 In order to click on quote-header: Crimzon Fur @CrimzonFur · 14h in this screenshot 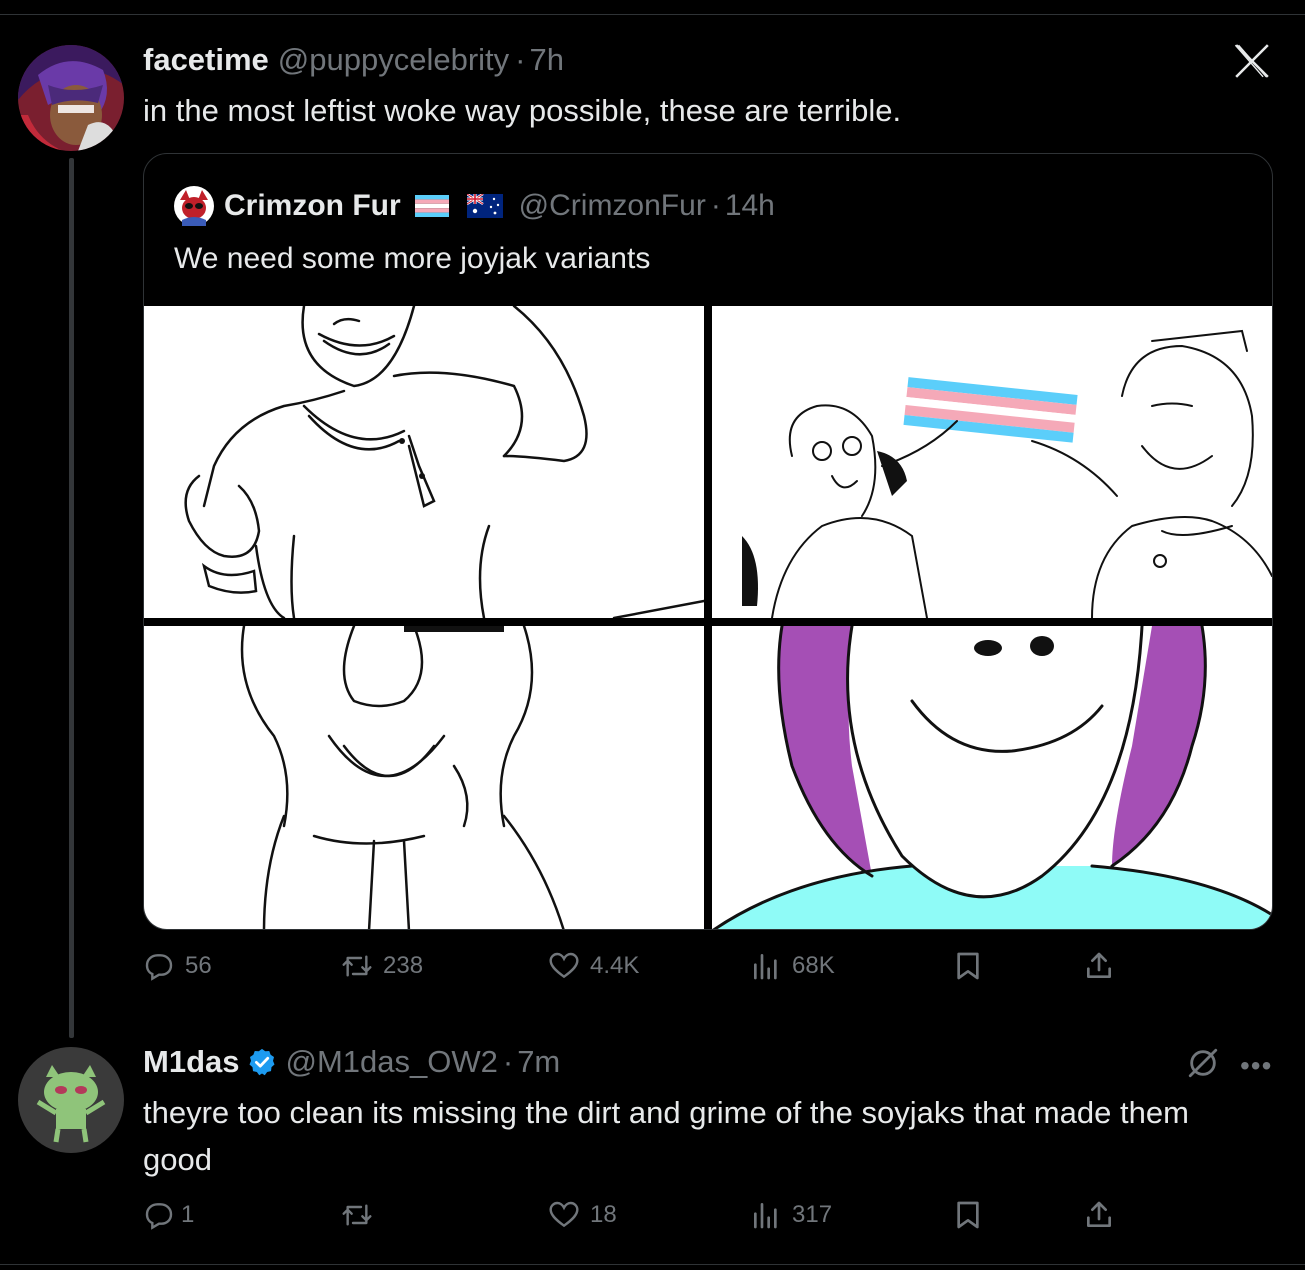, I will do `click(474, 206)`.